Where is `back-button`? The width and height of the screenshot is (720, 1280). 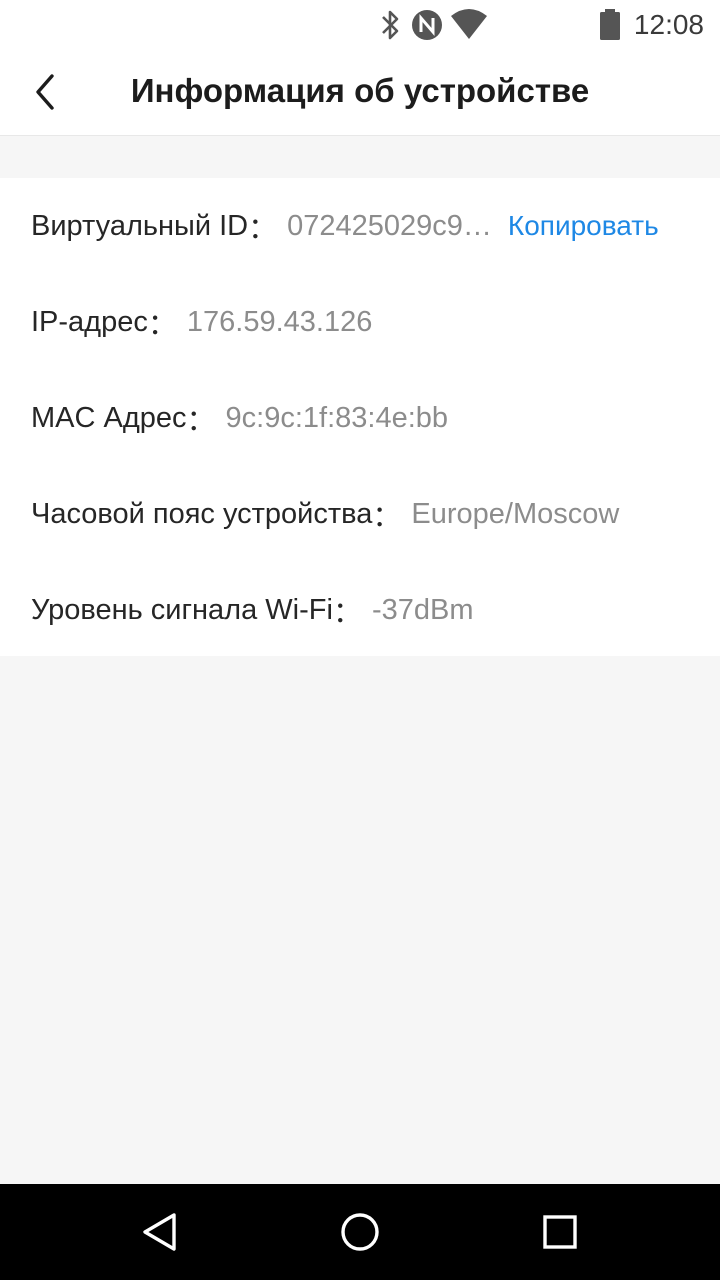
back-button is located at coordinates (46, 92).